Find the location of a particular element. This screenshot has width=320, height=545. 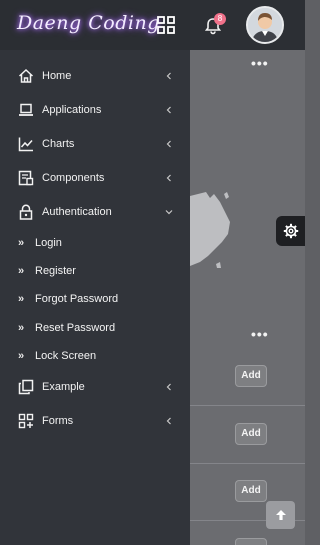

sidebar-subitem-forgot-password: » Forgot Password is located at coordinates (95, 299).